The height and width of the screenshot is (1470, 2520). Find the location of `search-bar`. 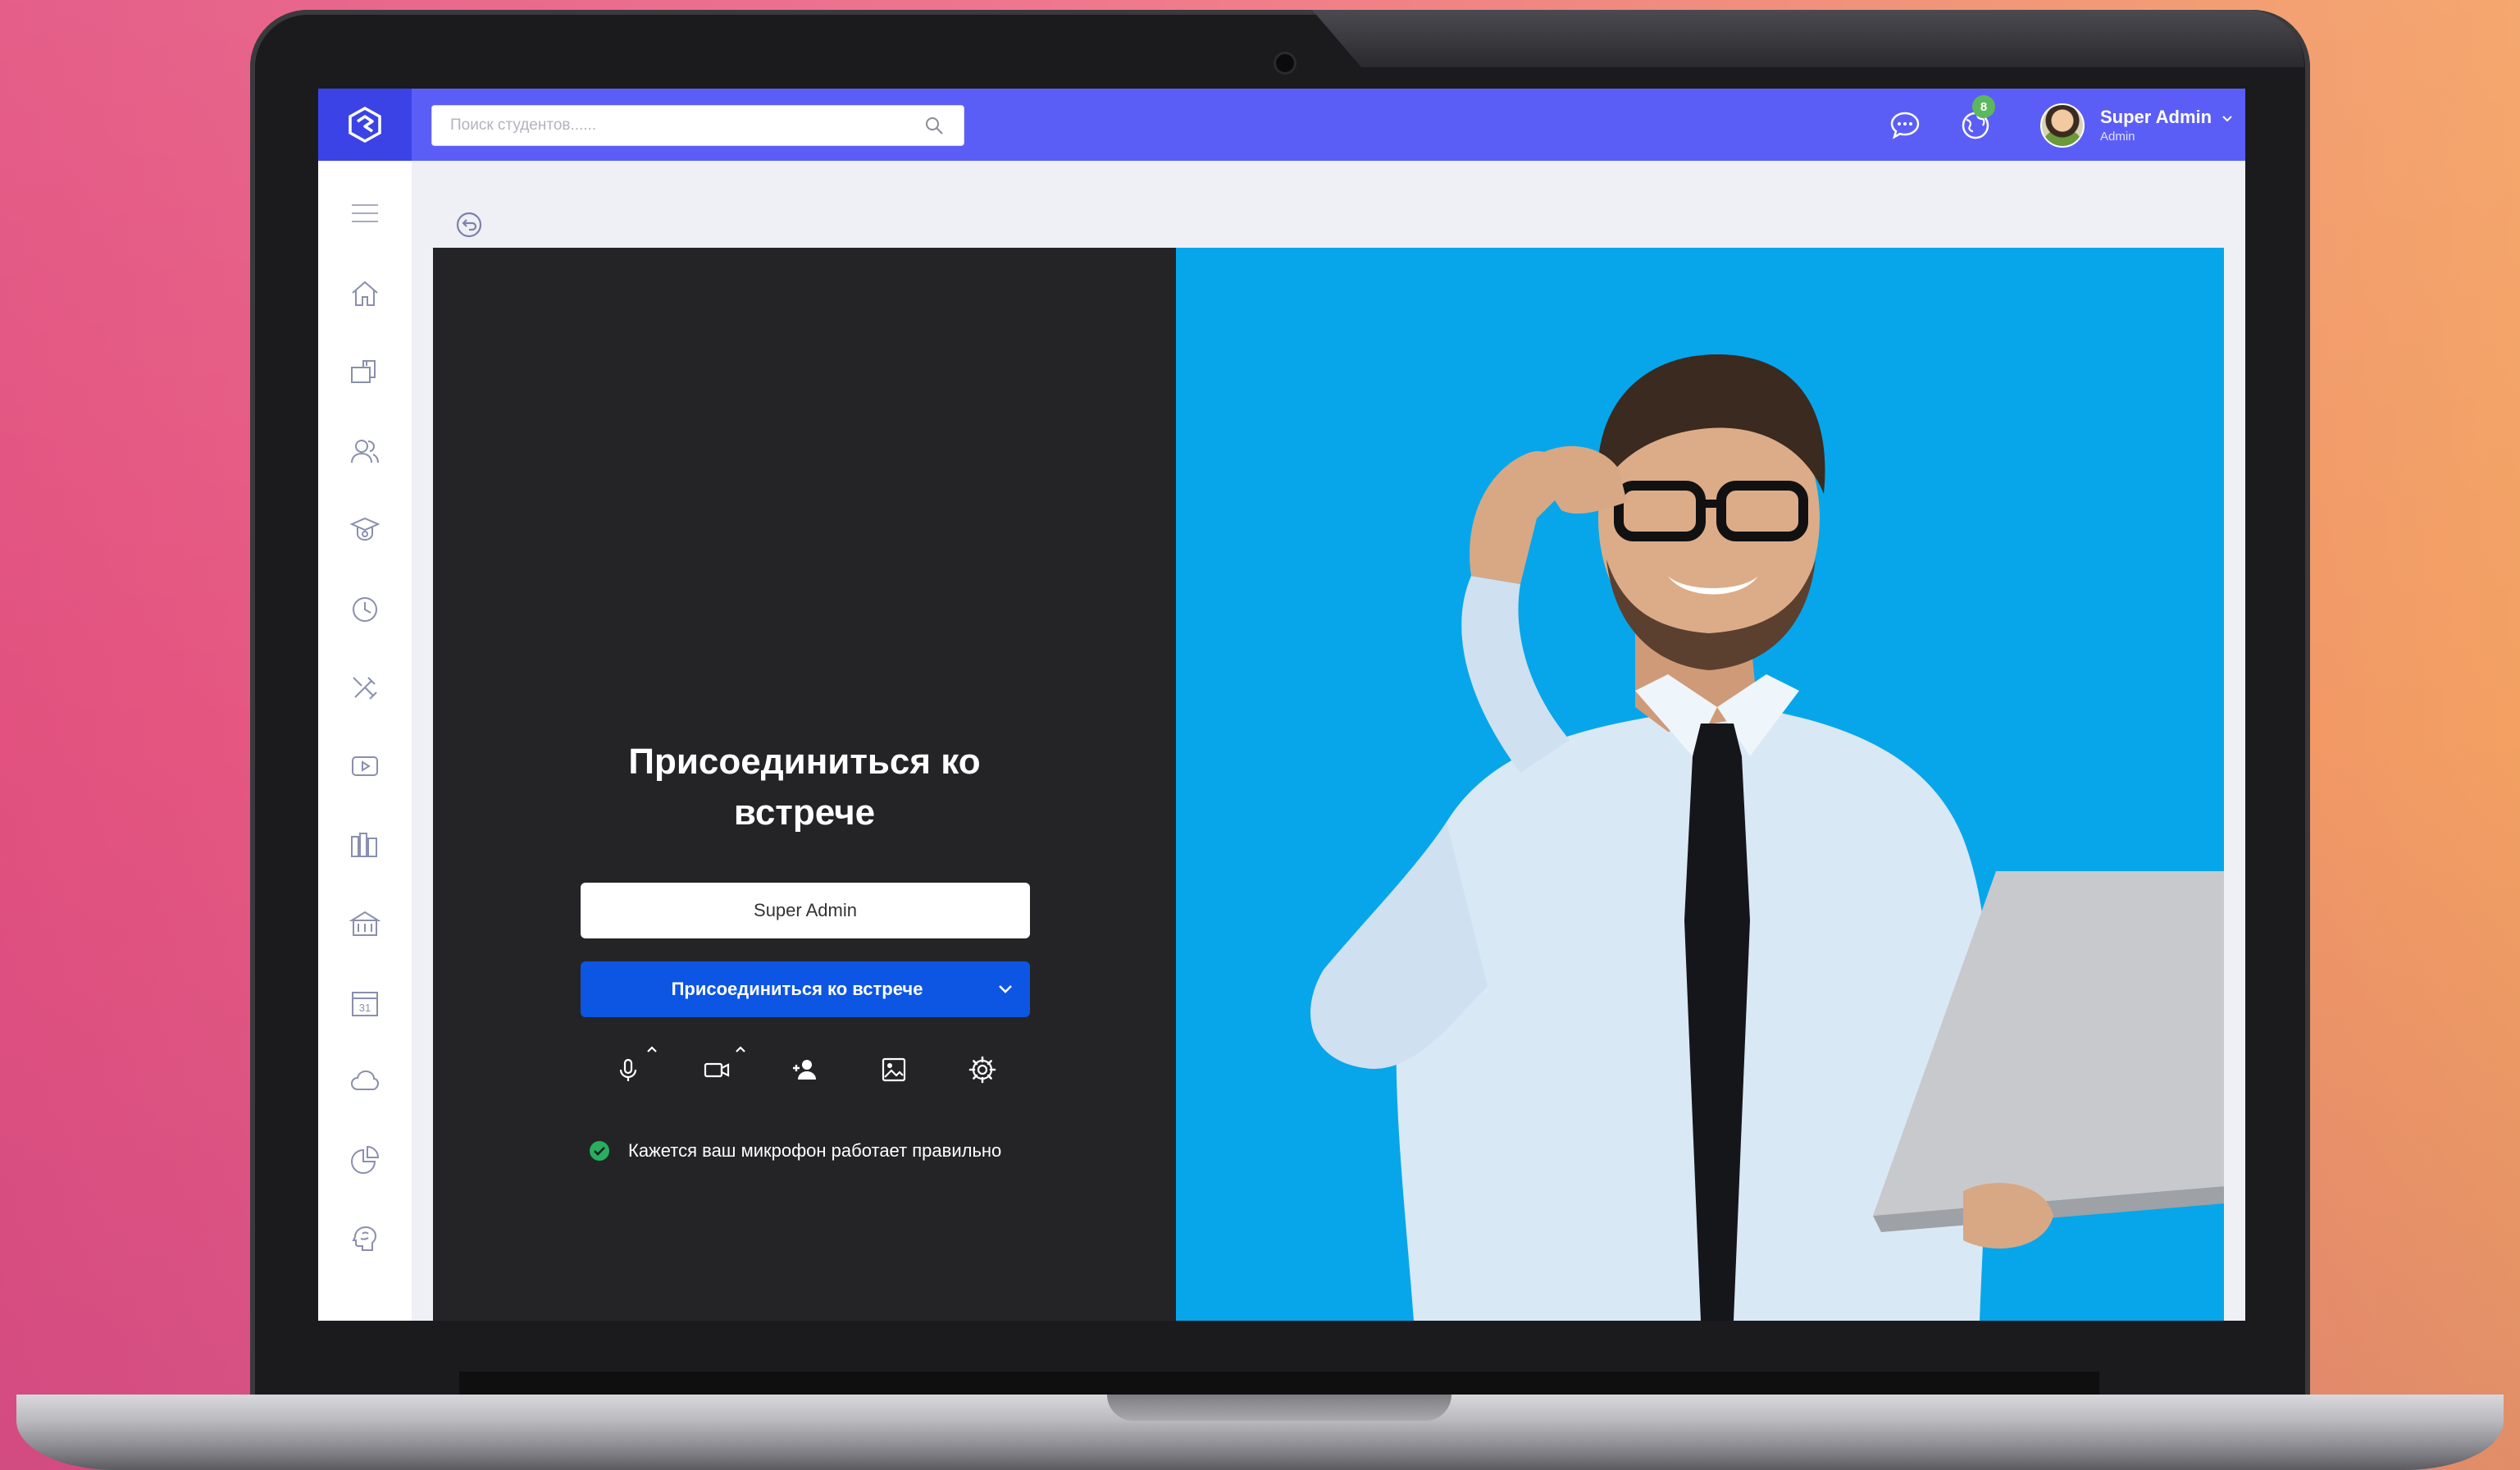

search-bar is located at coordinates (698, 126).